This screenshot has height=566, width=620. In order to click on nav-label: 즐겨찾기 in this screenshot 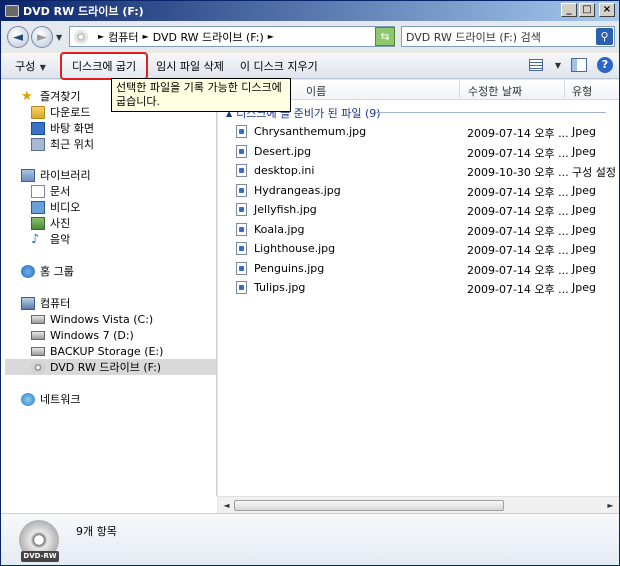, I will do `click(60, 96)`.